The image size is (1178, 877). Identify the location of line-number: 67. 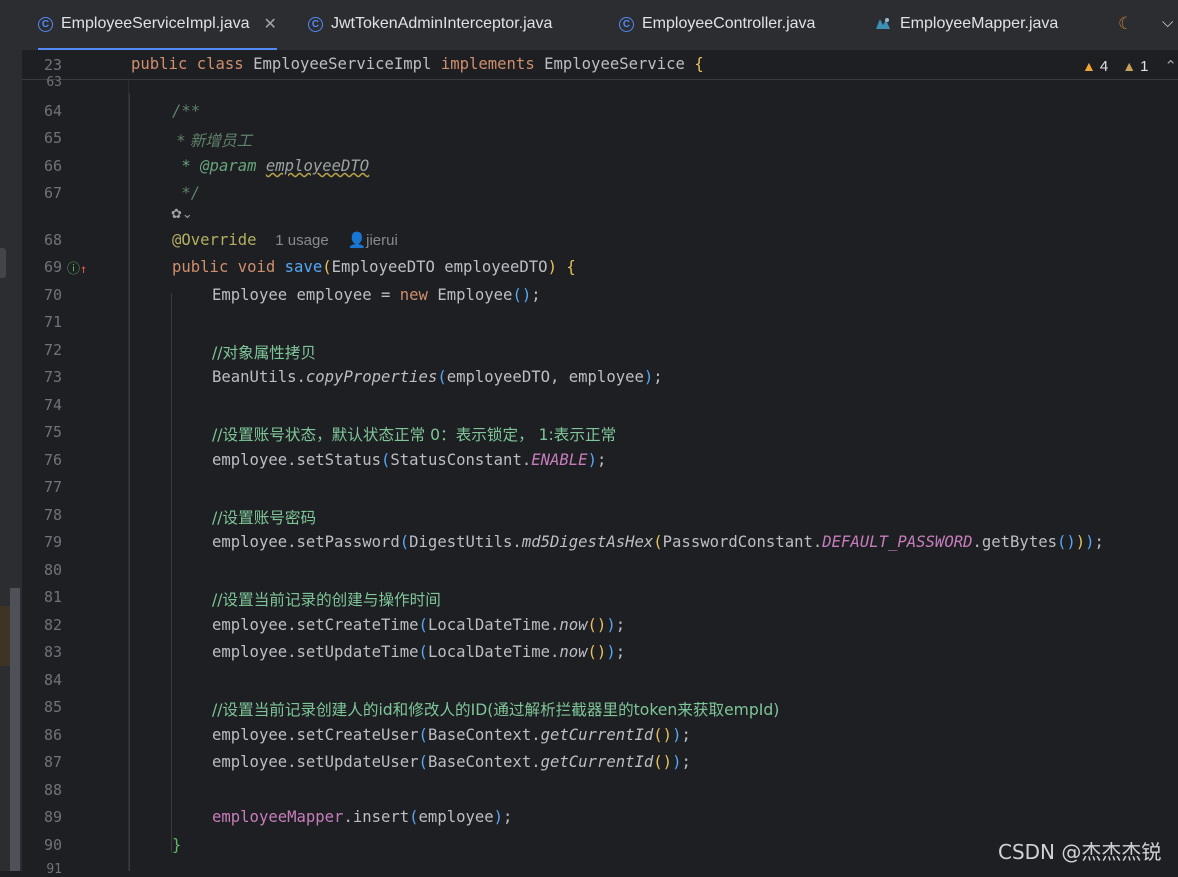
(52, 193).